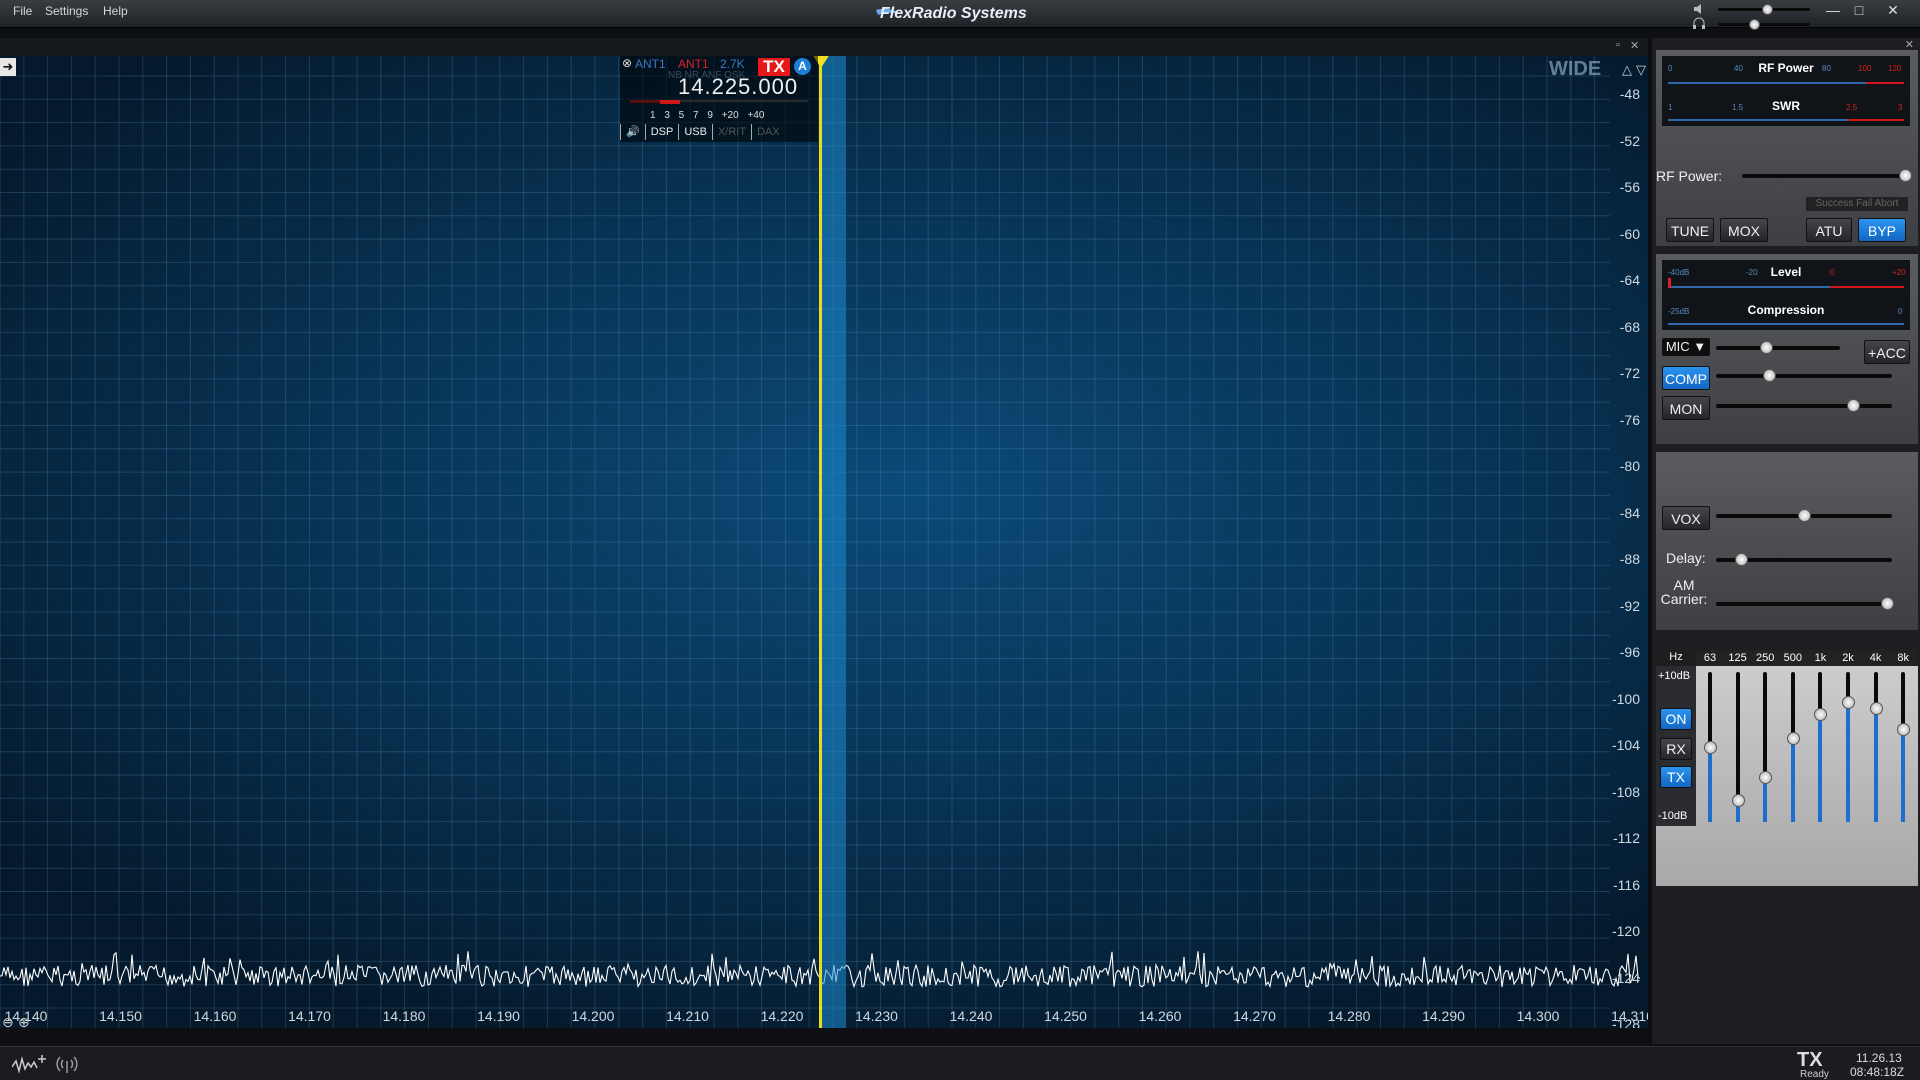 This screenshot has width=1920, height=1080. What do you see at coordinates (1686, 558) in the screenshot?
I see `delay-label: Delay:` at bounding box center [1686, 558].